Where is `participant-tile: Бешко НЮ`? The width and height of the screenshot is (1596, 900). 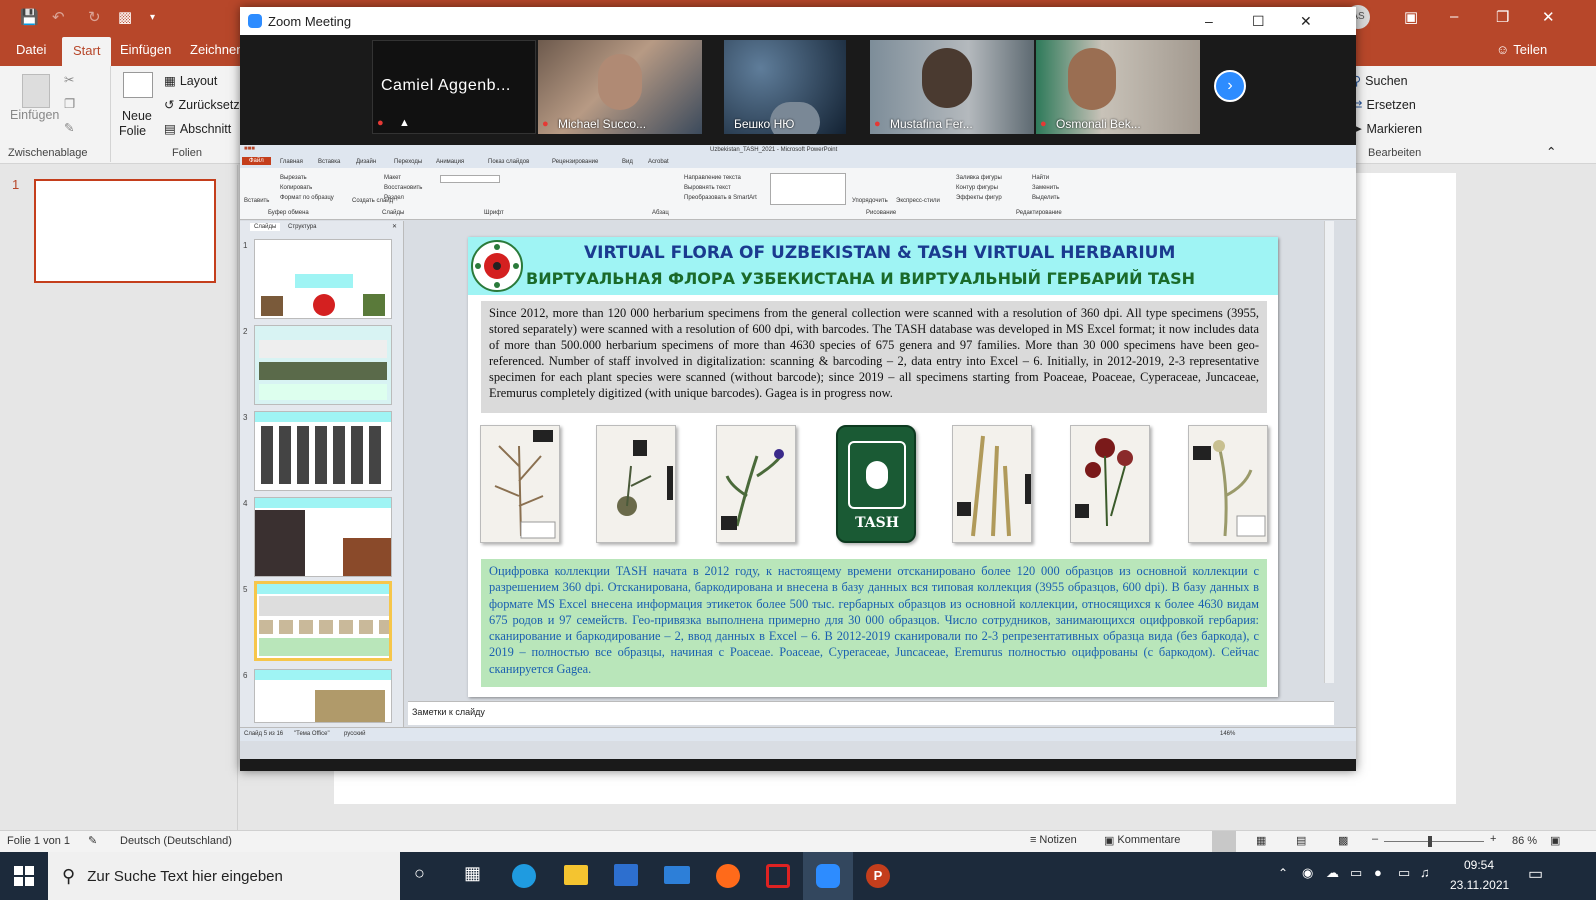 participant-tile: Бешко НЮ is located at coordinates (785, 87).